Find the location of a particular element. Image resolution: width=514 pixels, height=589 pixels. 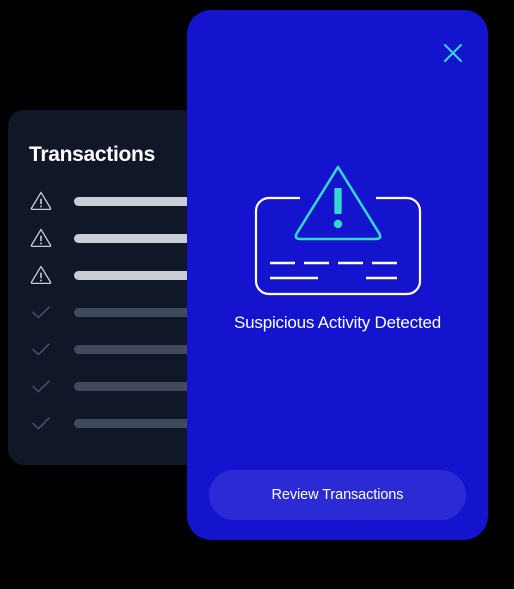

modal-headline: Suspicious Activity Detected is located at coordinates (337, 322).